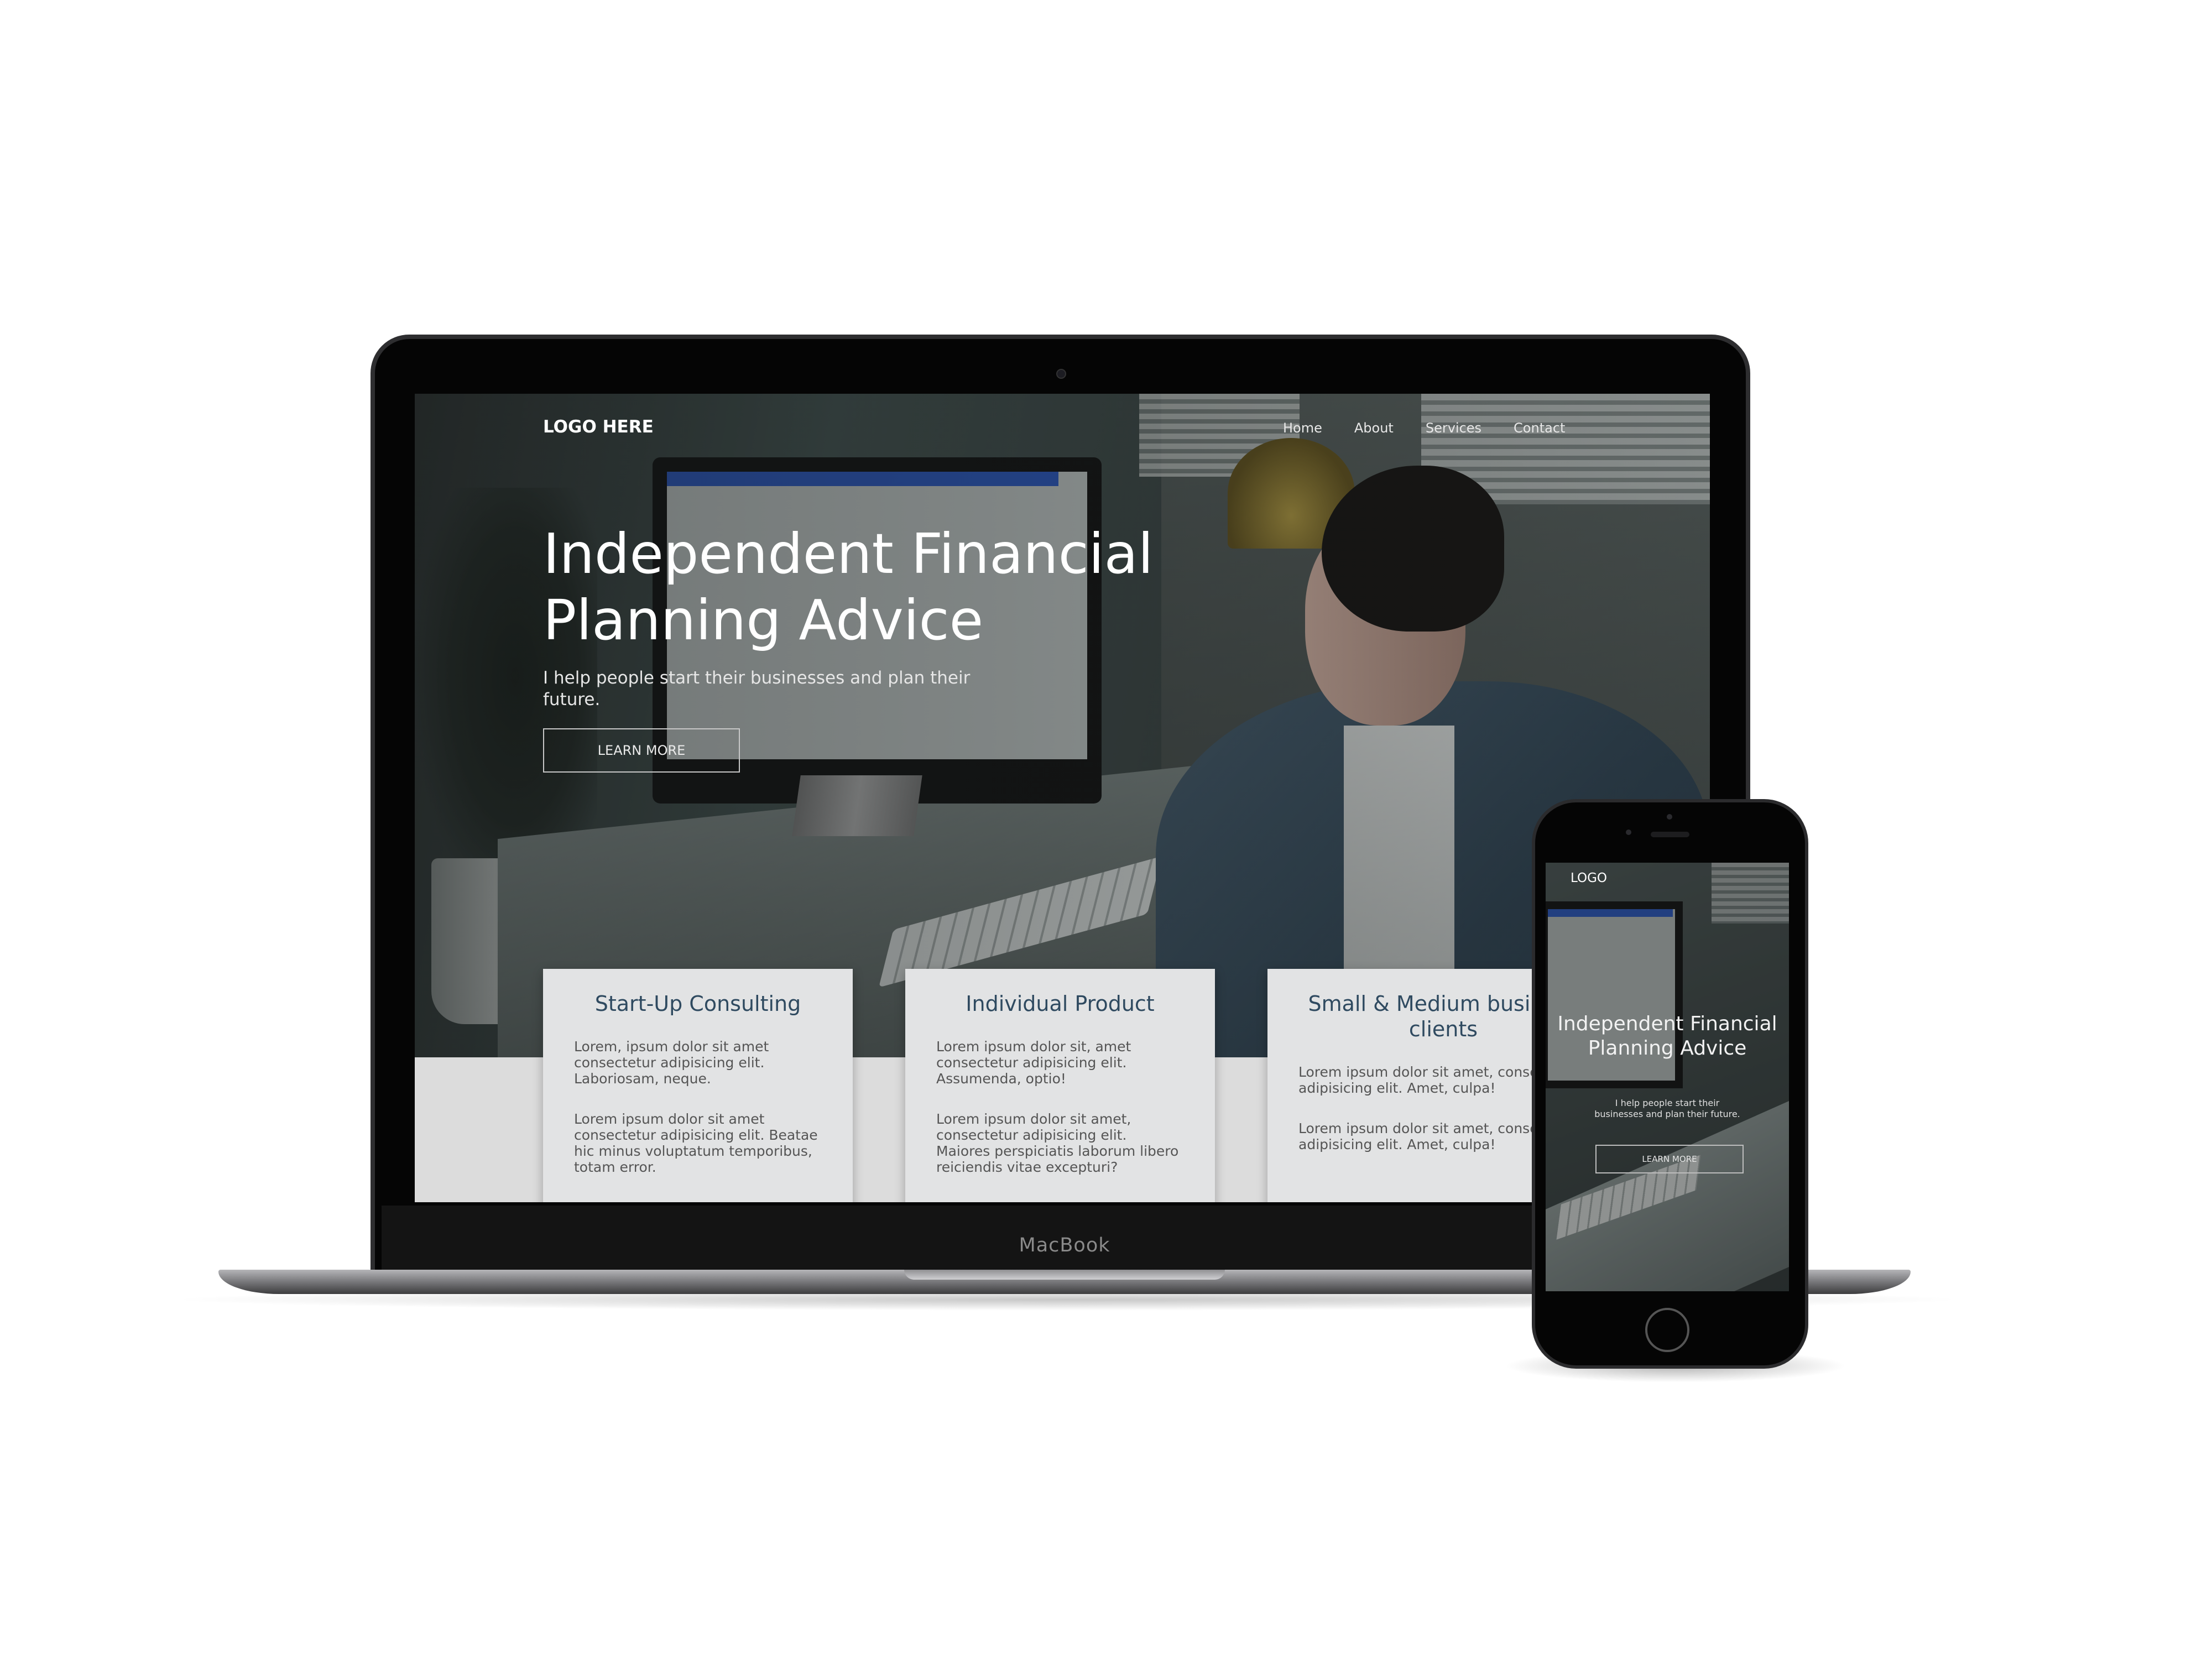  What do you see at coordinates (1424, 428) in the screenshot?
I see `site-nav: Home About Services Contact` at bounding box center [1424, 428].